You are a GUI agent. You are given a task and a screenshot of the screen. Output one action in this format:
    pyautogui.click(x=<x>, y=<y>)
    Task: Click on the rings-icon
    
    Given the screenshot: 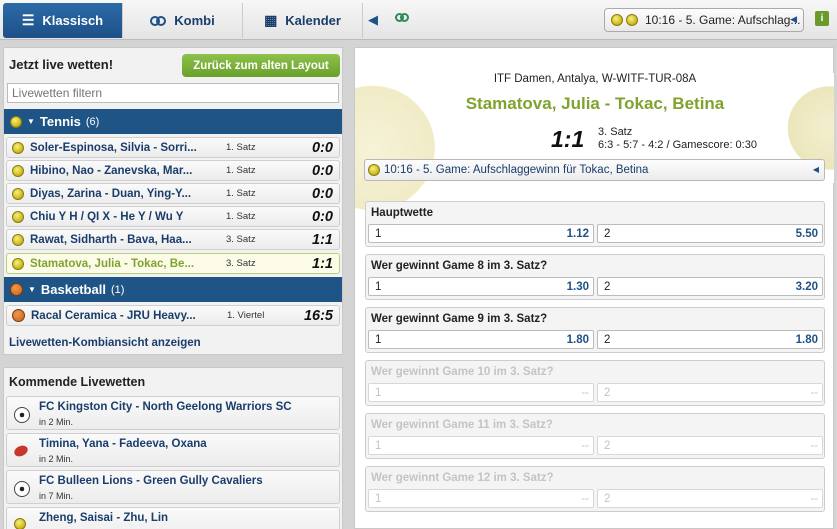 What is the action you would take?
    pyautogui.click(x=158, y=20)
    